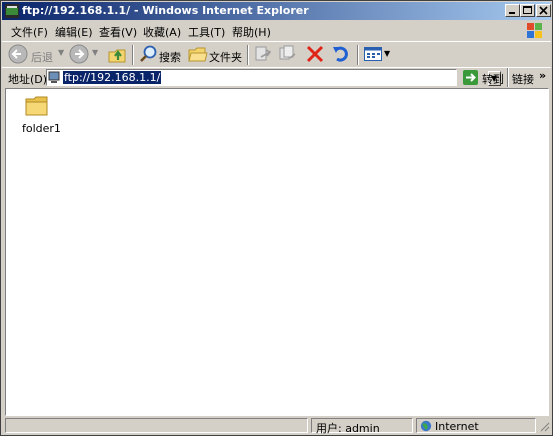 The width and height of the screenshot is (553, 436). I want to click on menu-edit: 编辑(E), so click(74, 32).